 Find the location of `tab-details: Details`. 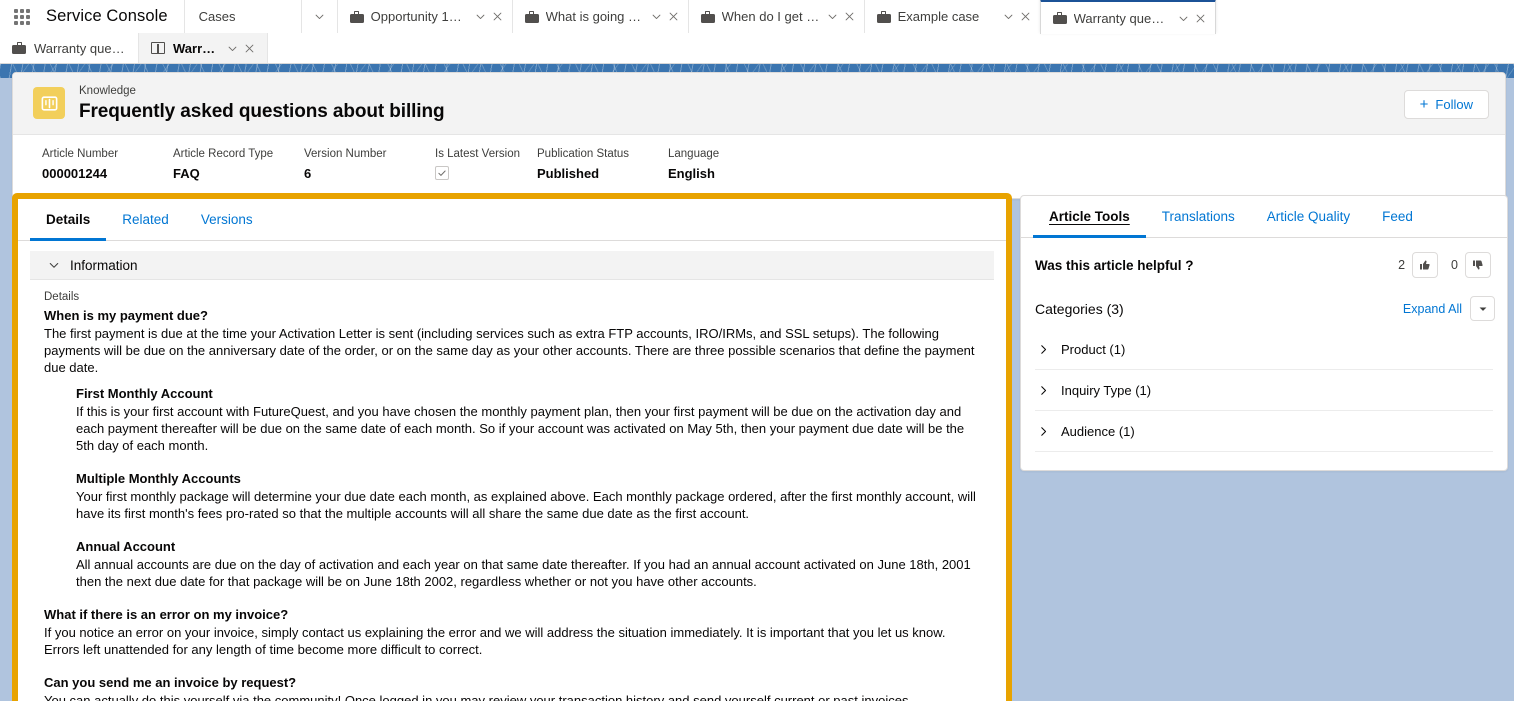

tab-details: Details is located at coordinates (68, 220).